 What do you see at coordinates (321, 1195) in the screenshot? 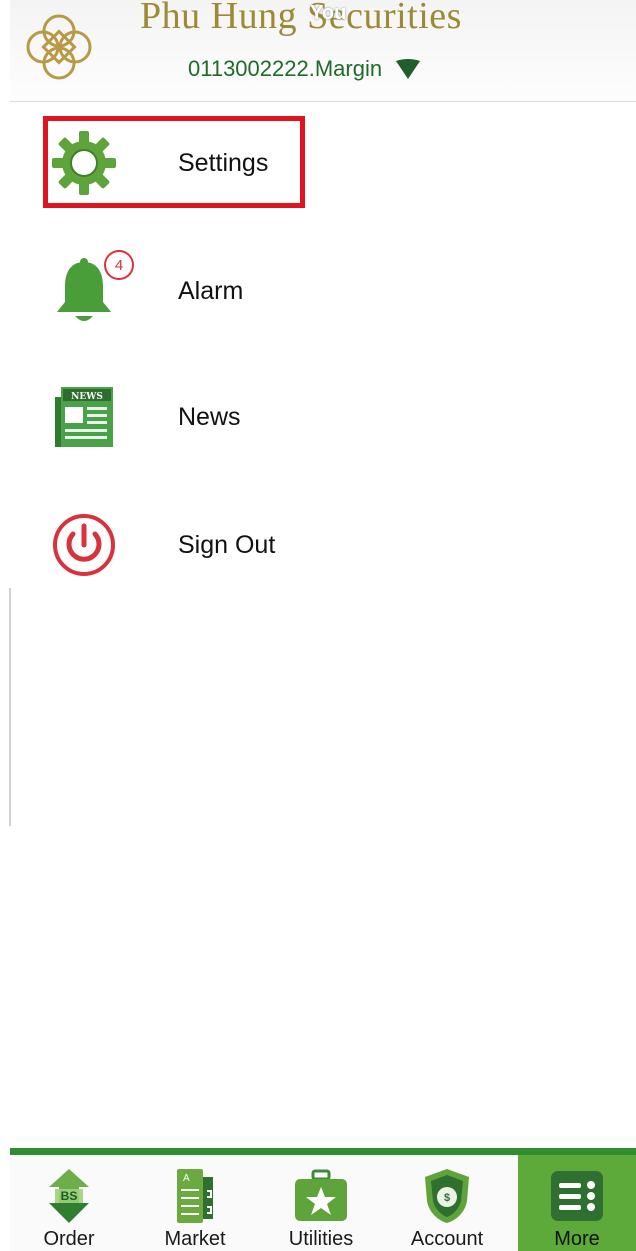
I see `utilities-icon` at bounding box center [321, 1195].